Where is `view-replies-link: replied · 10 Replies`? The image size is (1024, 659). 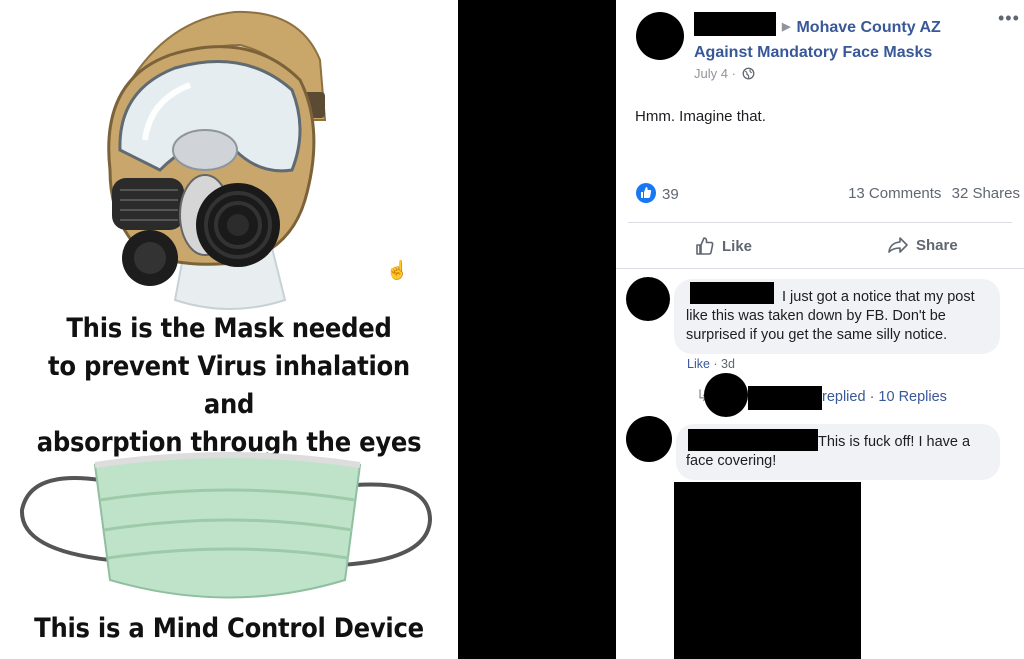
view-replies-link: replied · 10 Replies is located at coordinates (884, 397).